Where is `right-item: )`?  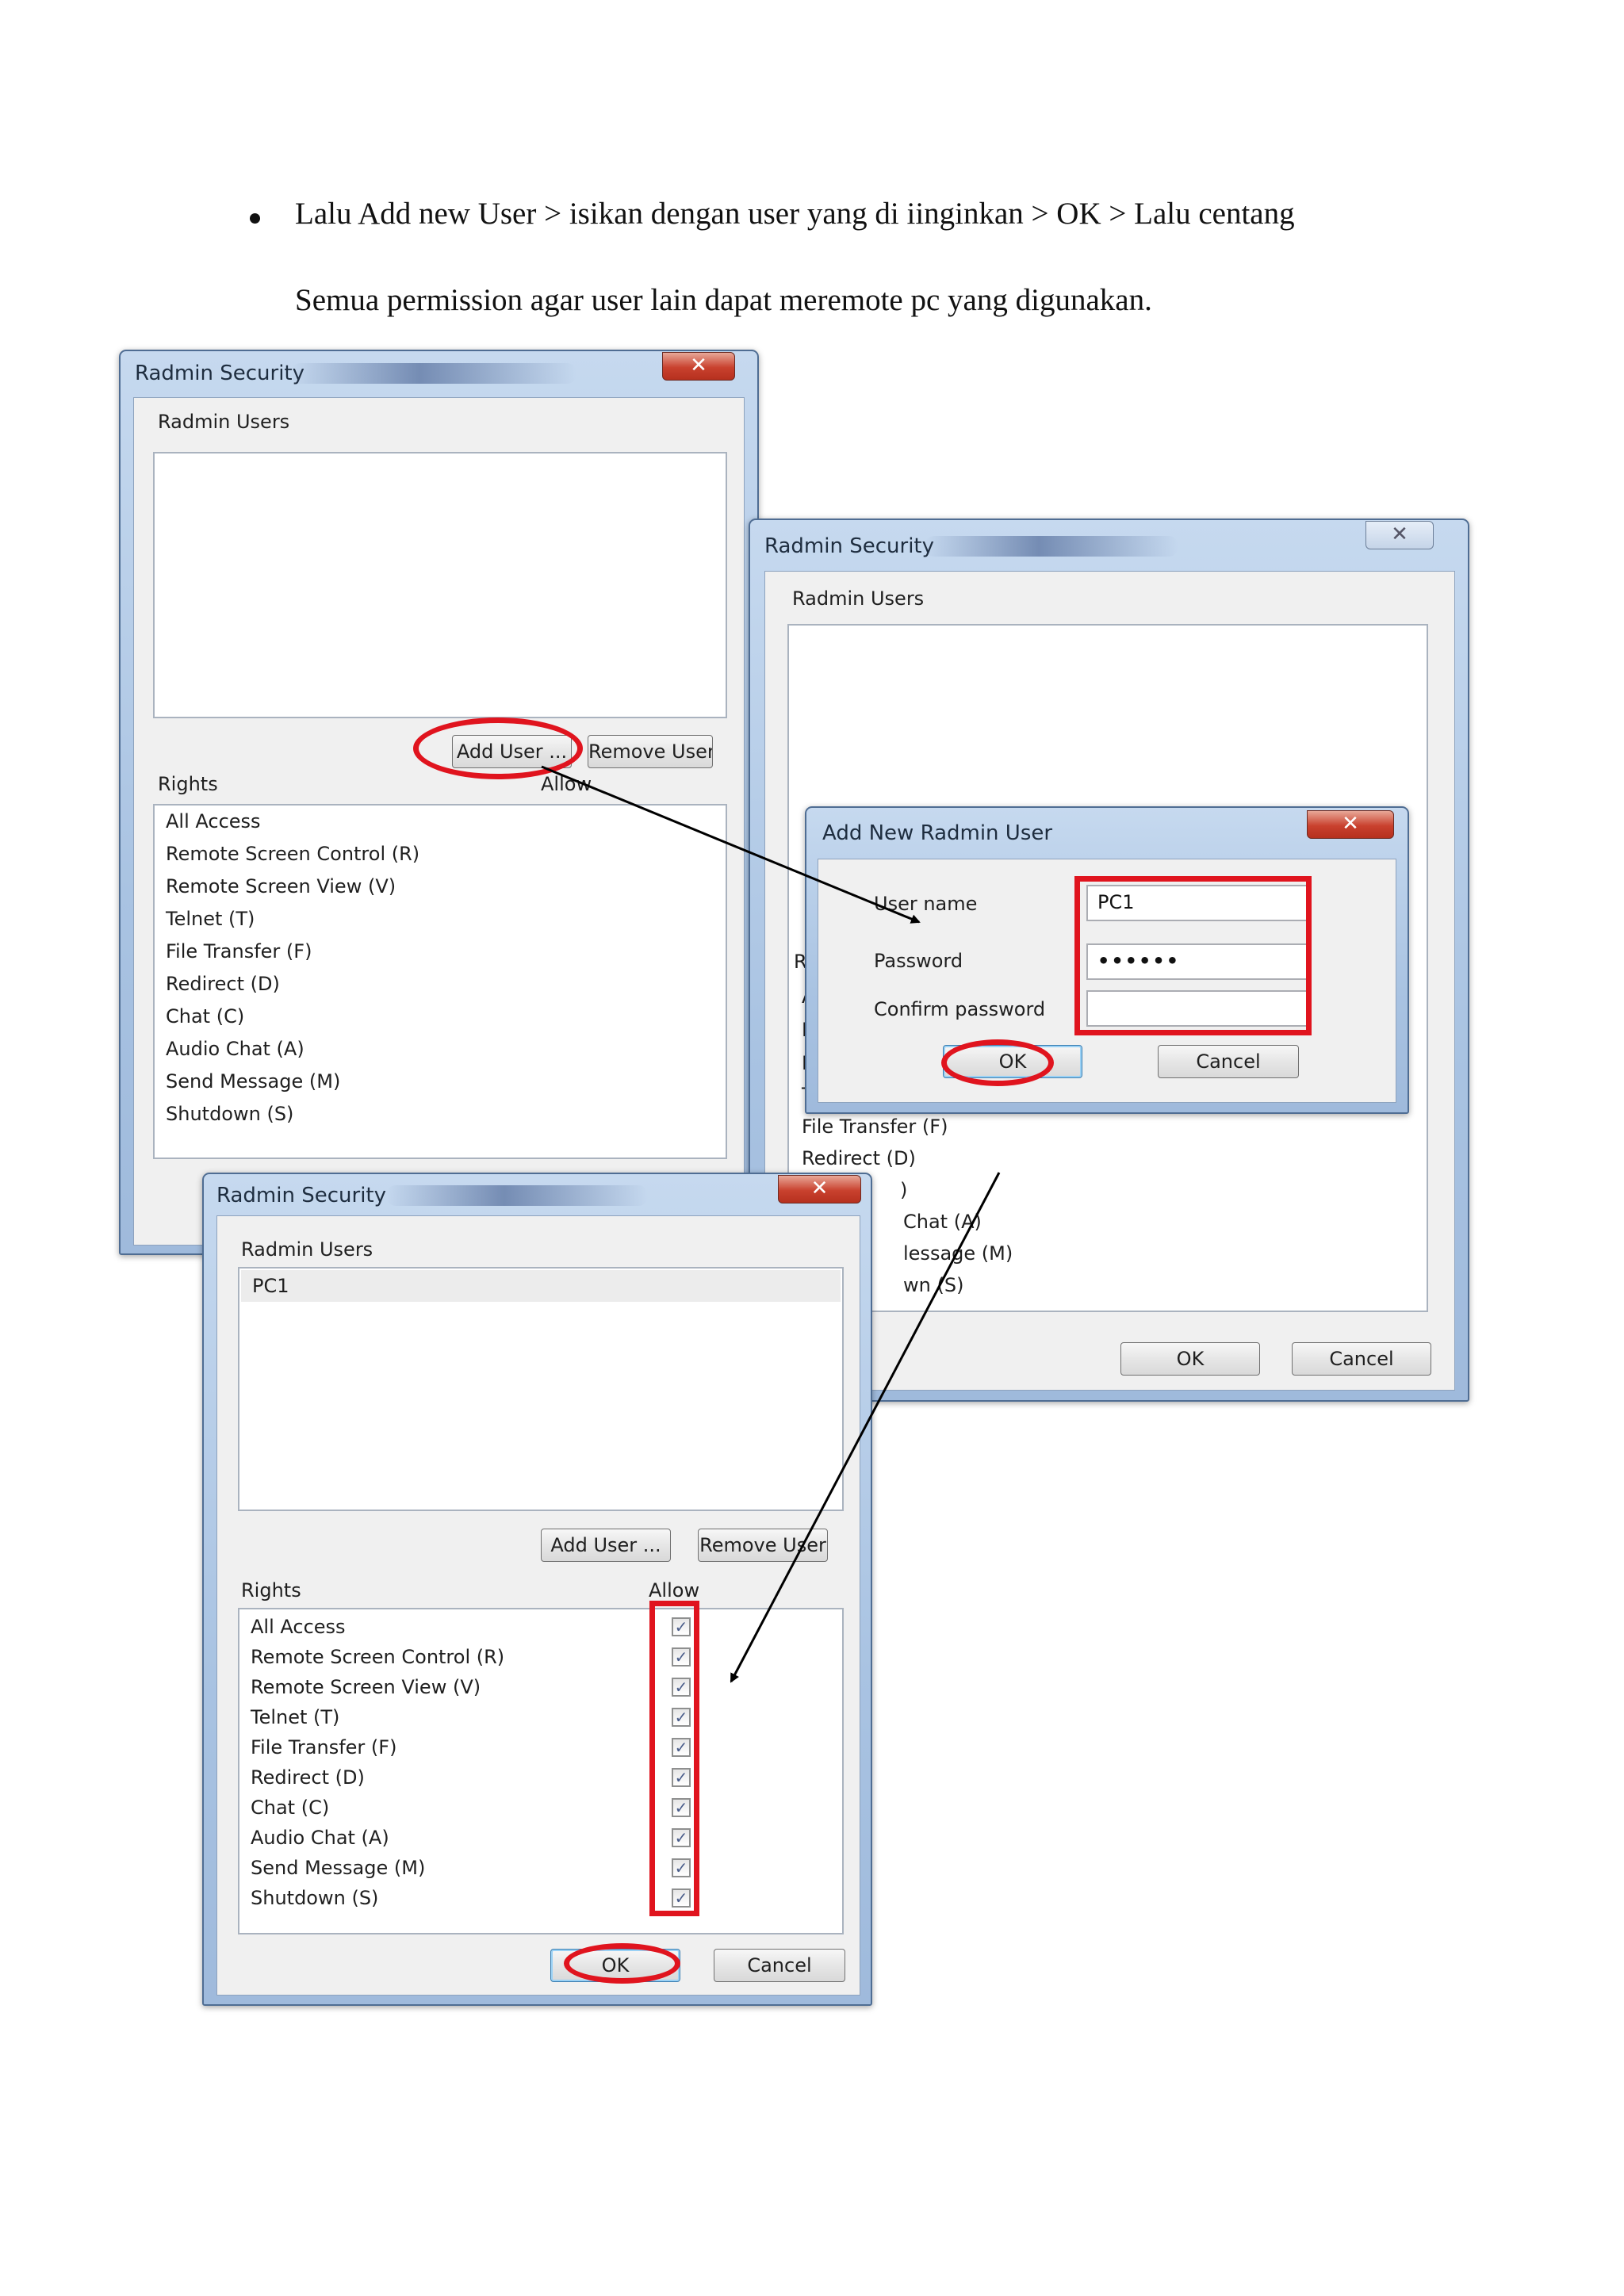
right-item: ) is located at coordinates (903, 1190).